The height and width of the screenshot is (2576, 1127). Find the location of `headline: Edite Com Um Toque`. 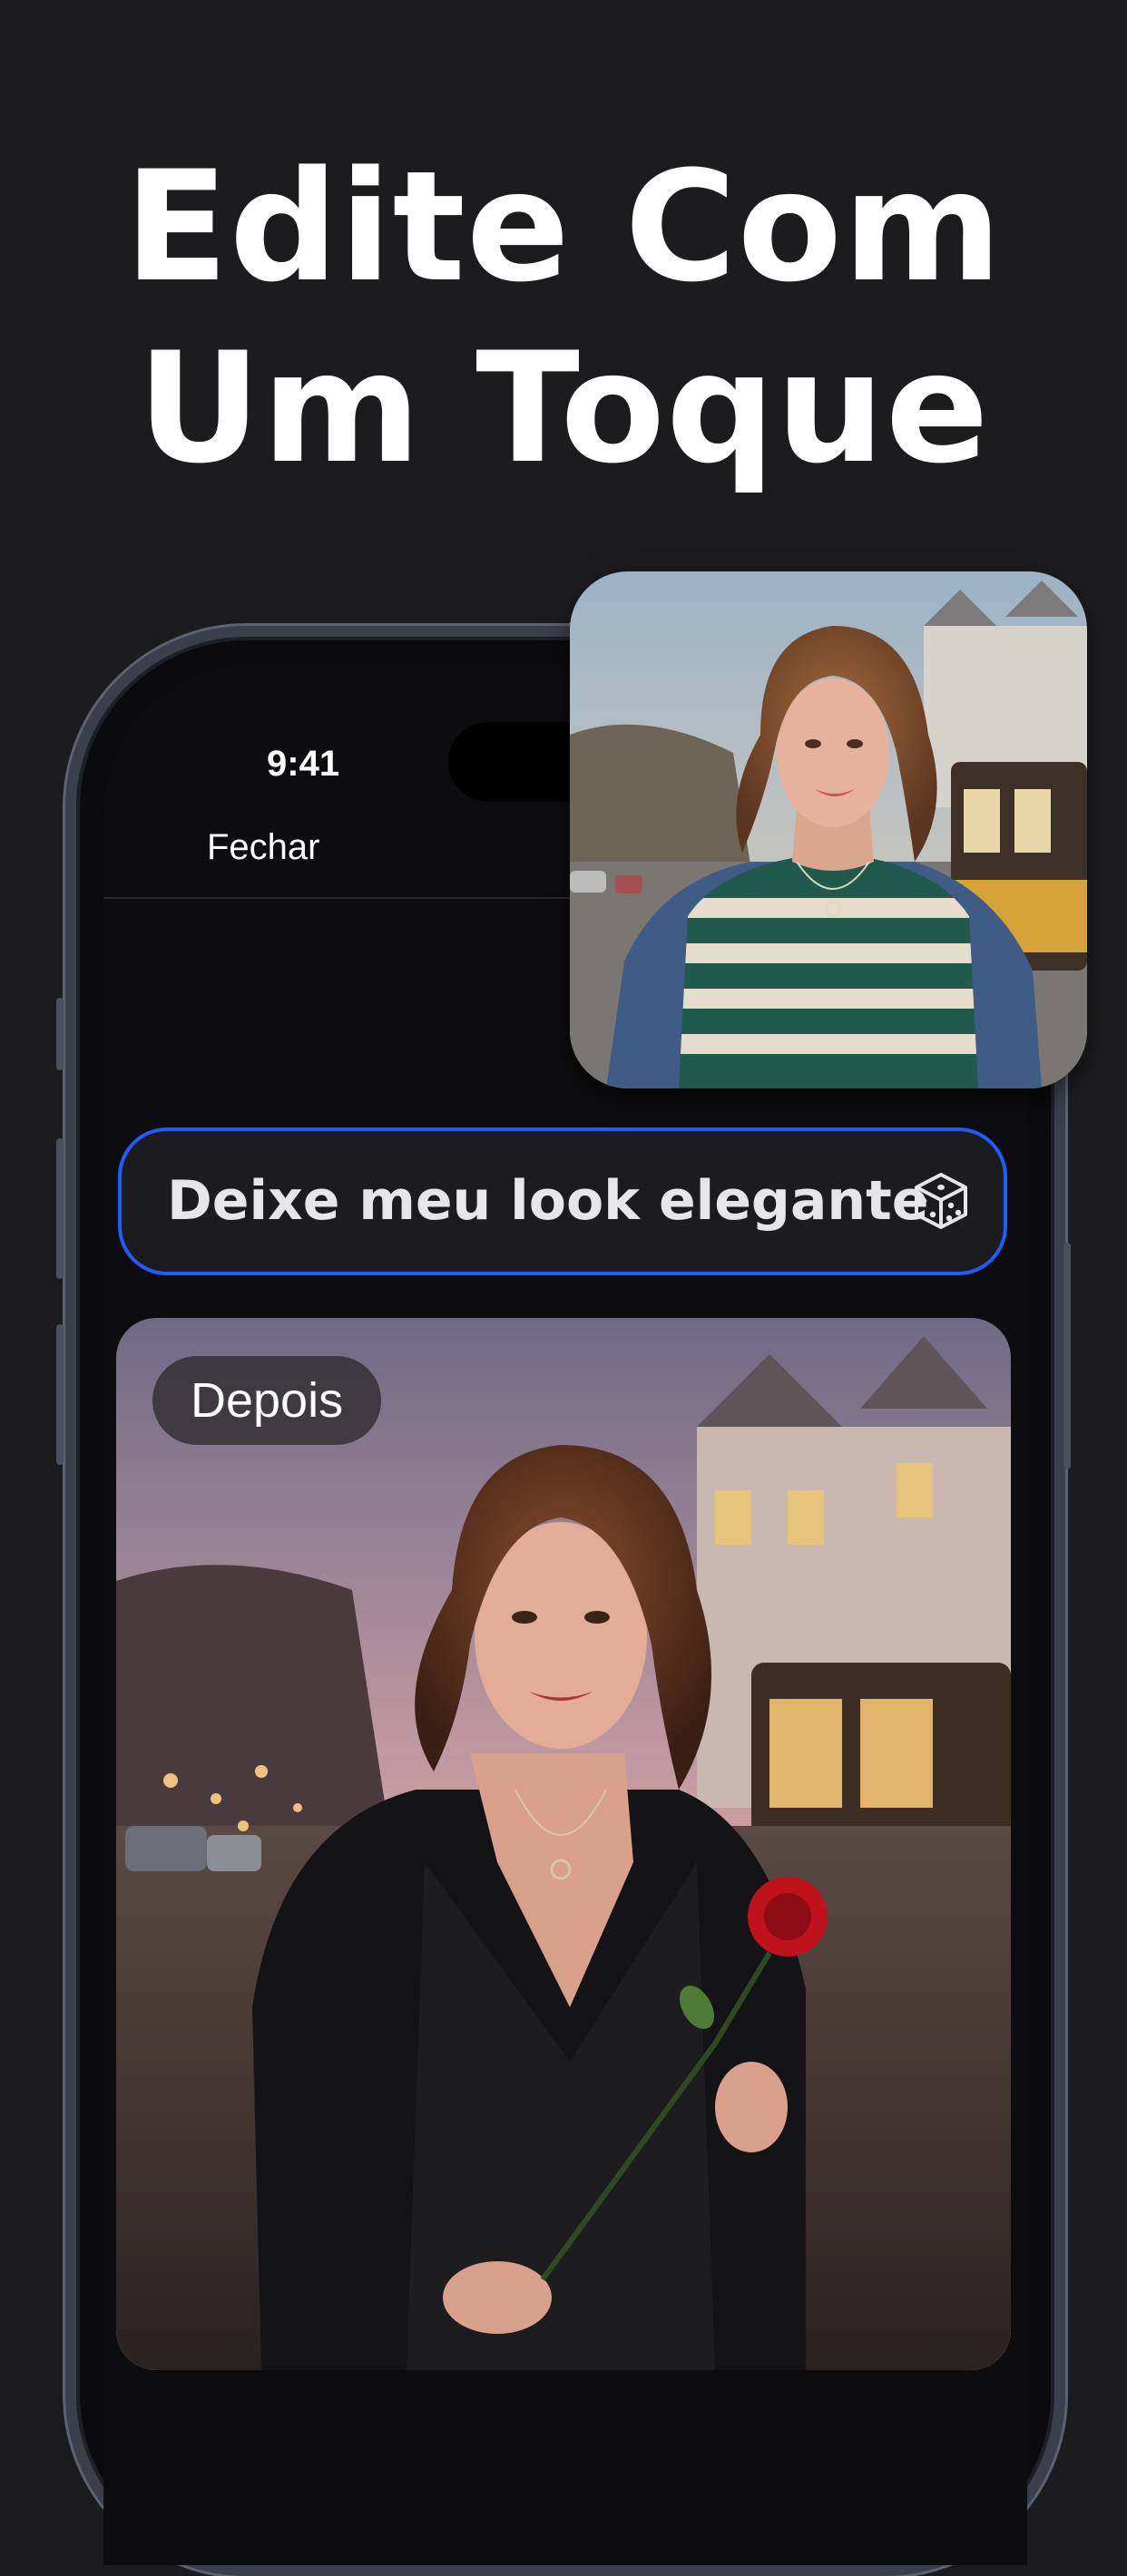

headline: Edite Com Um Toque is located at coordinates (563, 317).